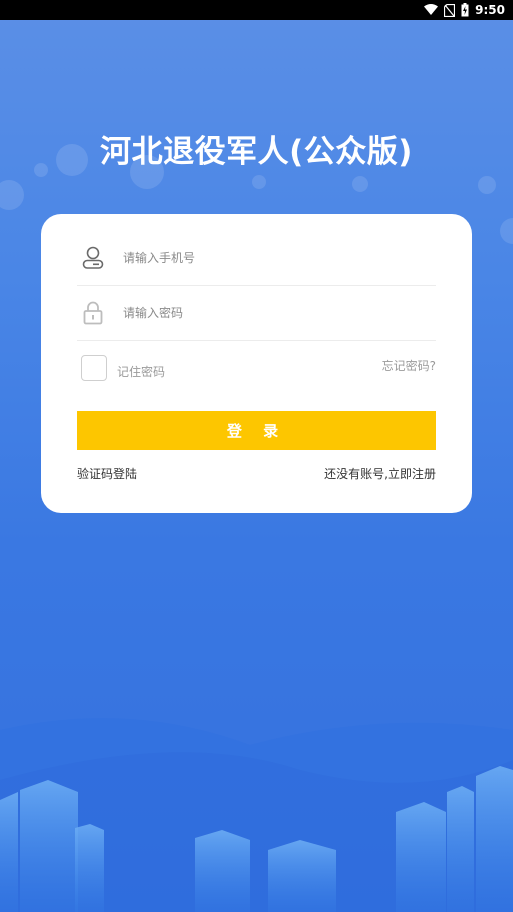 The height and width of the screenshot is (912, 513). Describe the element at coordinates (450, 10) in the screenshot. I see `no-sim-icon` at that location.